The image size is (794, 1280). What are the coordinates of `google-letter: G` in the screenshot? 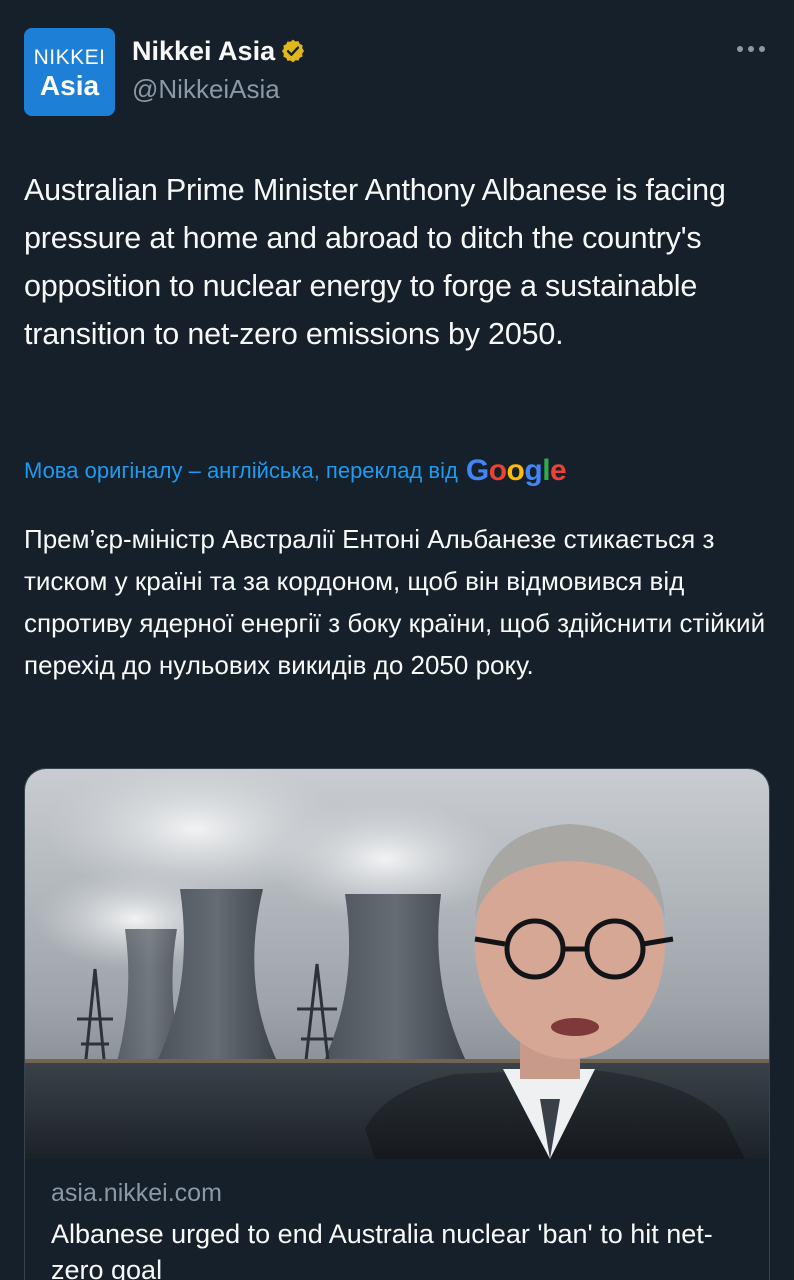 It's located at (477, 470).